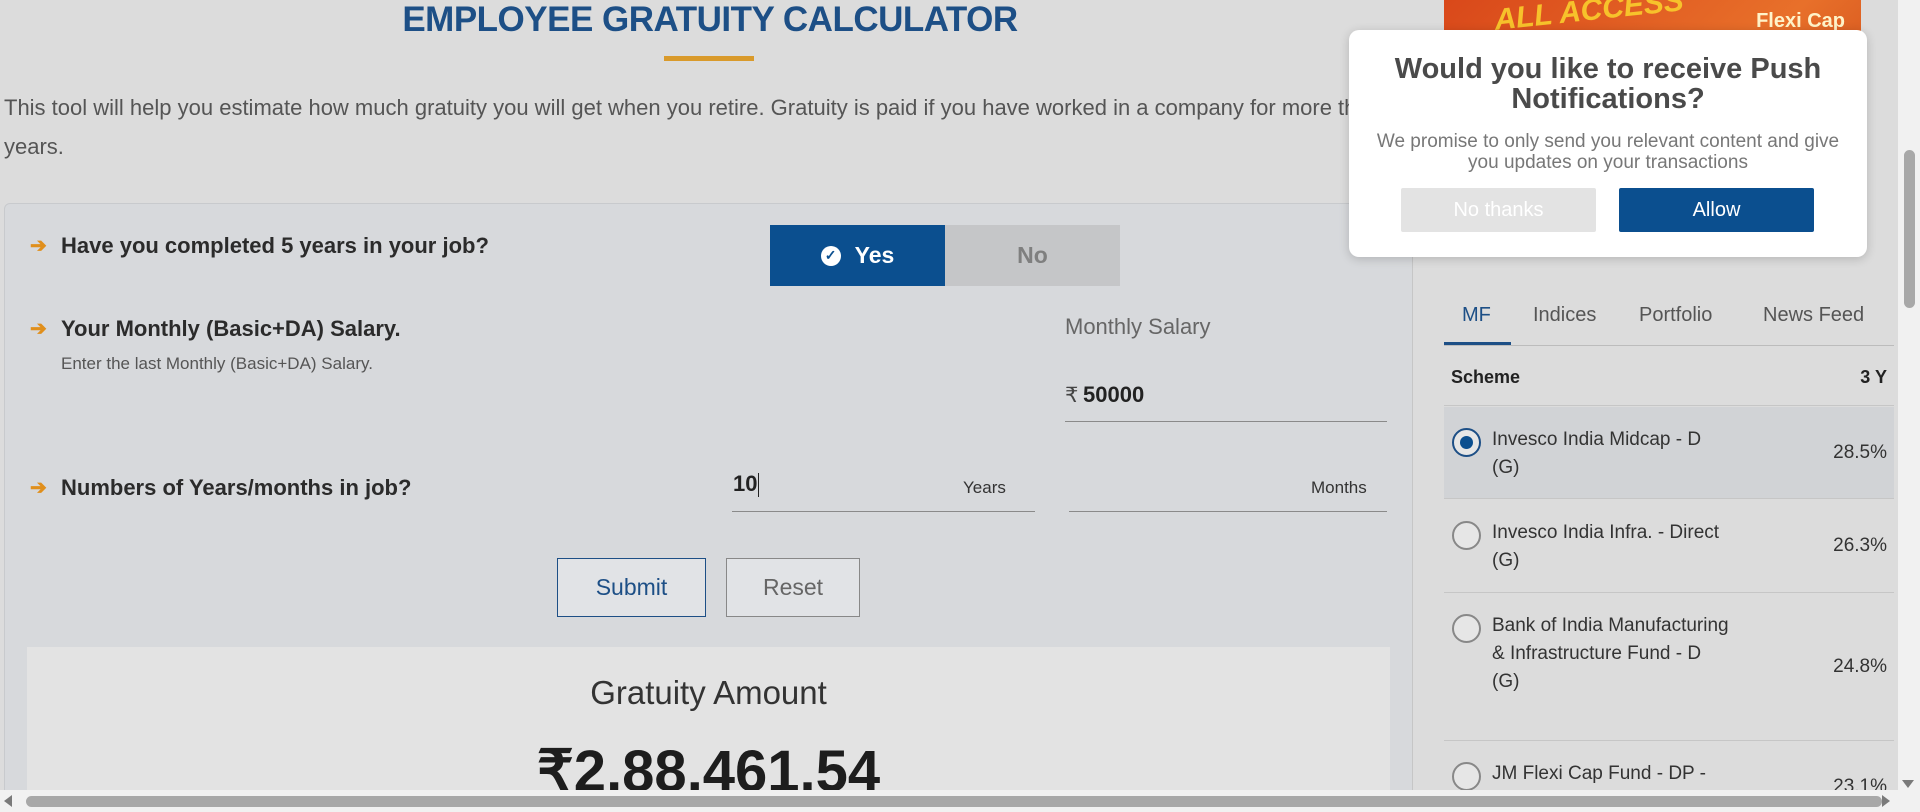  I want to click on salary-input: 50000, so click(1113, 395).